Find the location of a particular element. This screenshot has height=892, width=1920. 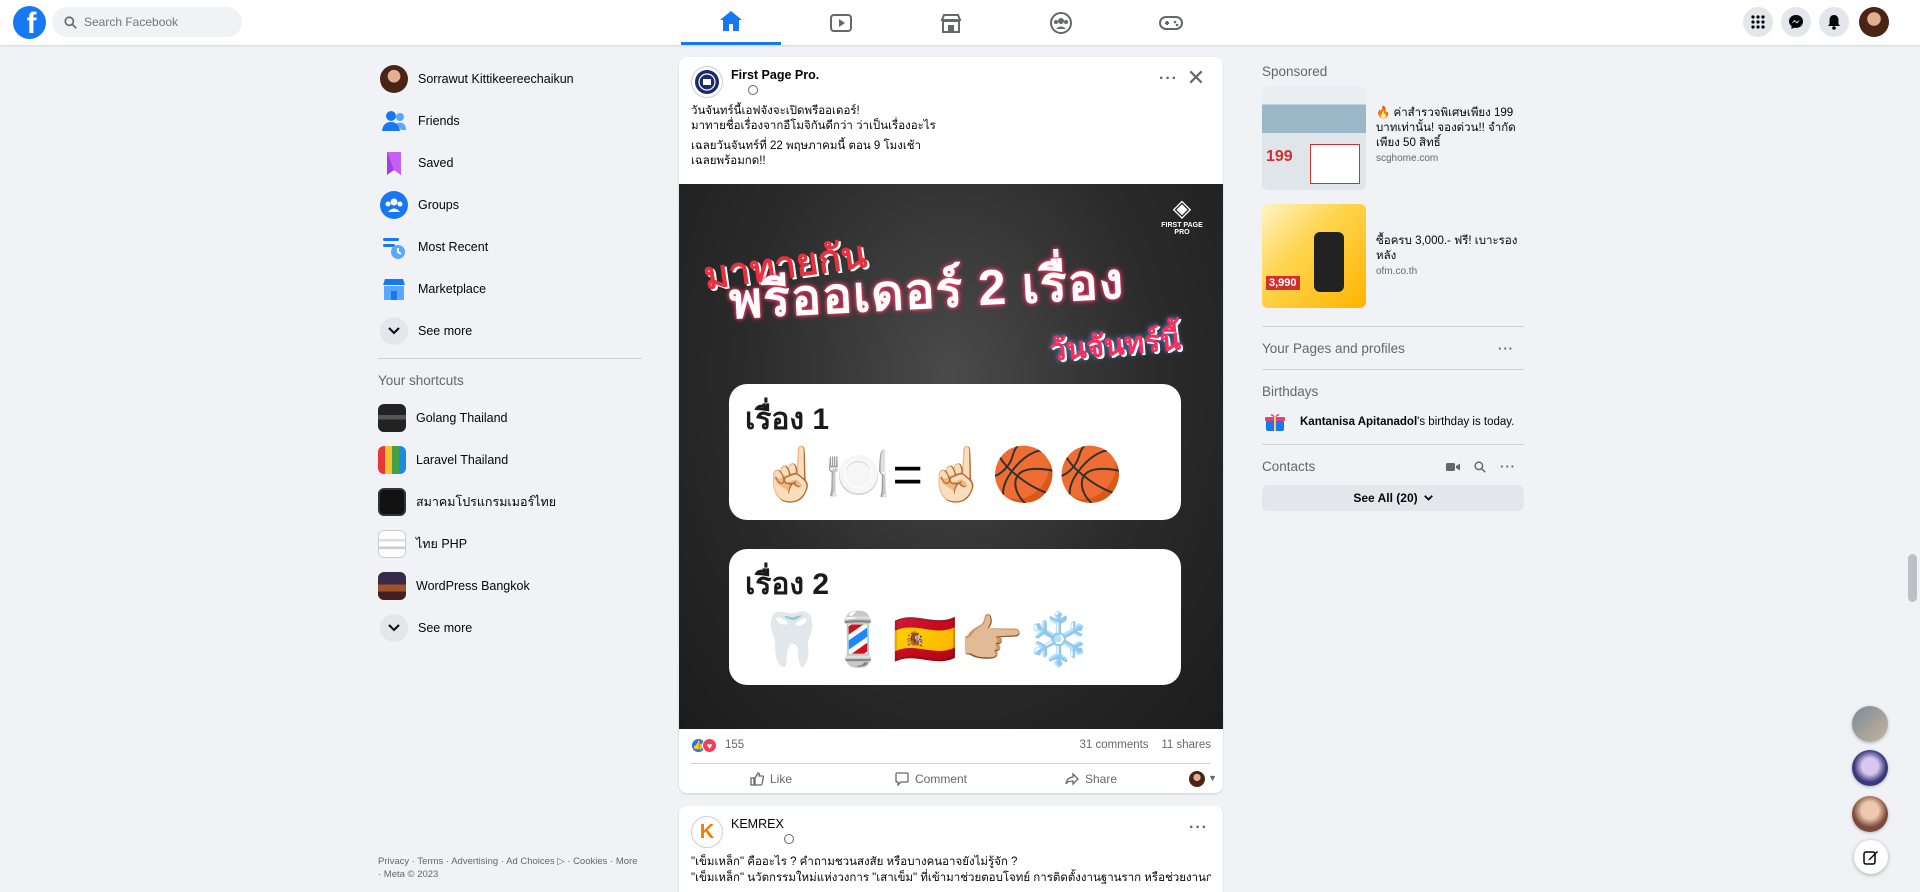

sidebar-item-profile: Sorrawut Kittikeereechaikun is located at coordinates (510, 79).